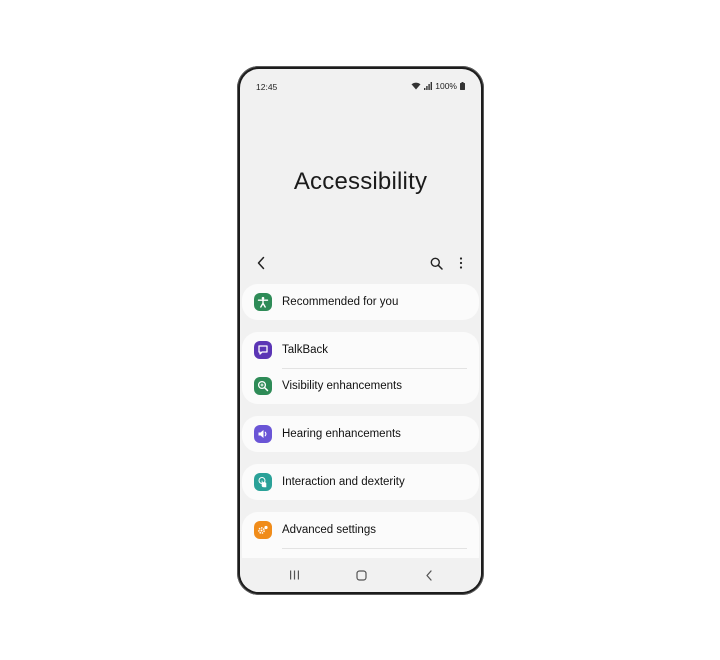  I want to click on recent-apps-button, so click(294, 575).